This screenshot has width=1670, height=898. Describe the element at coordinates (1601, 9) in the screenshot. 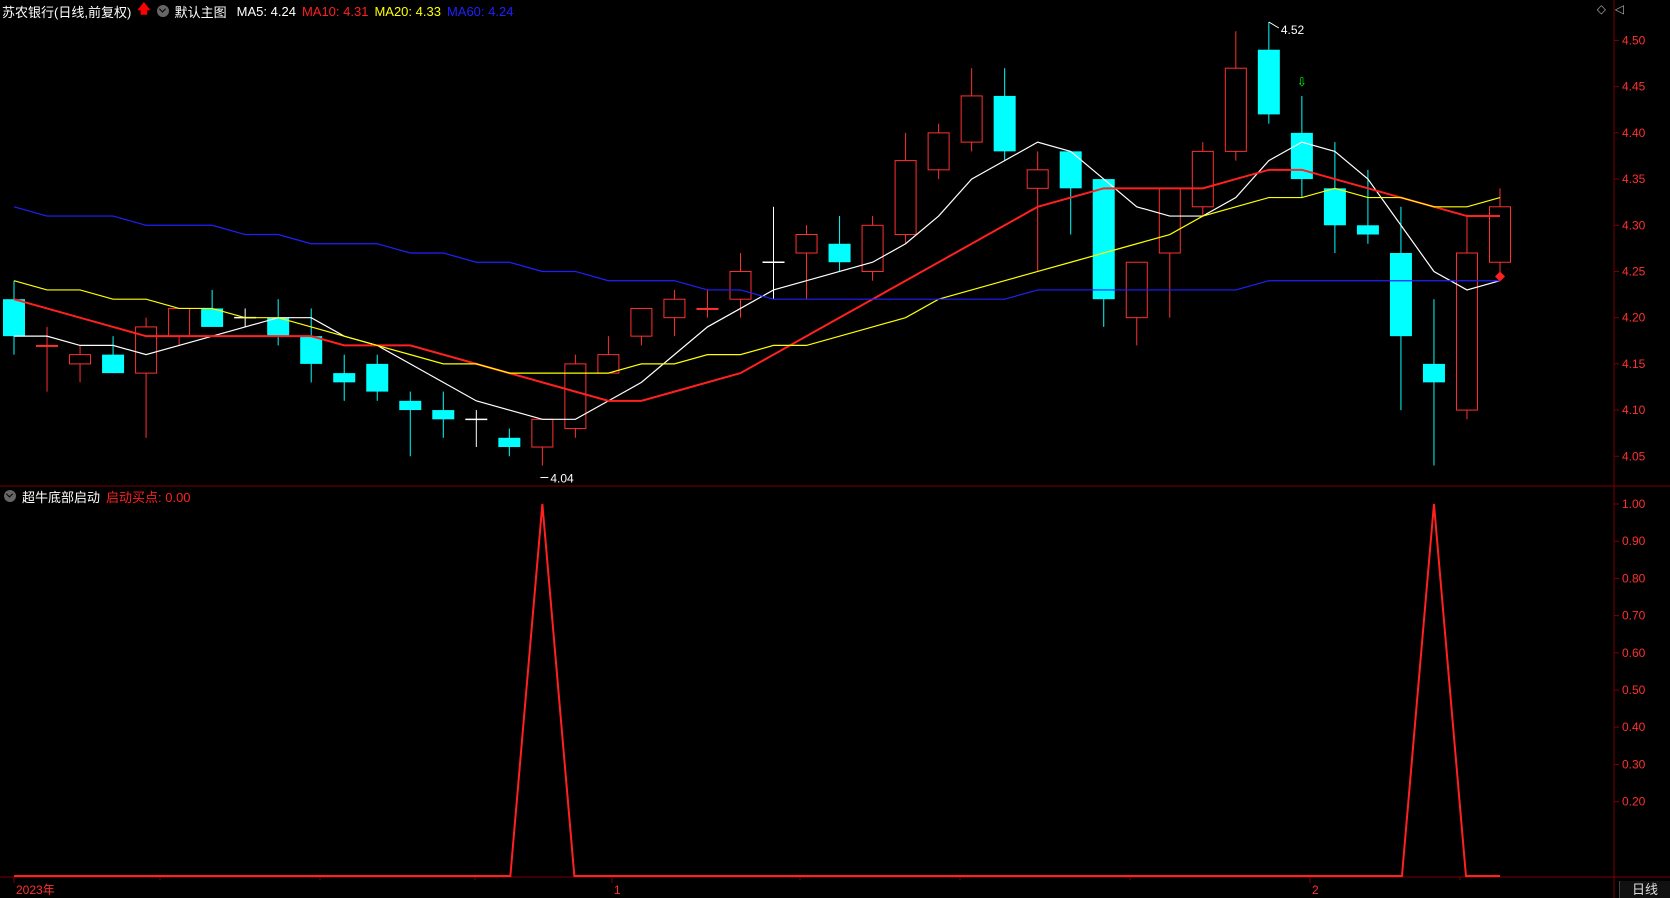

I see `diamond-icon: ◇` at that location.